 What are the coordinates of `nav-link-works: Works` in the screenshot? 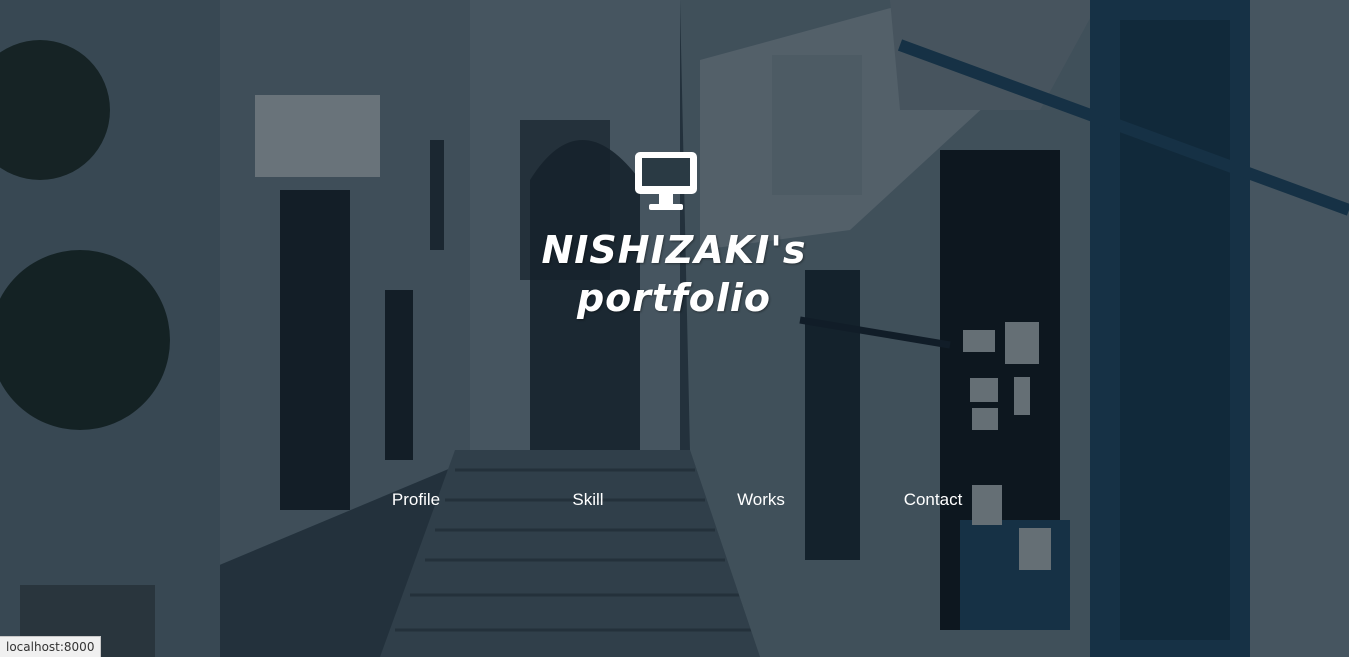 It's located at (761, 500).